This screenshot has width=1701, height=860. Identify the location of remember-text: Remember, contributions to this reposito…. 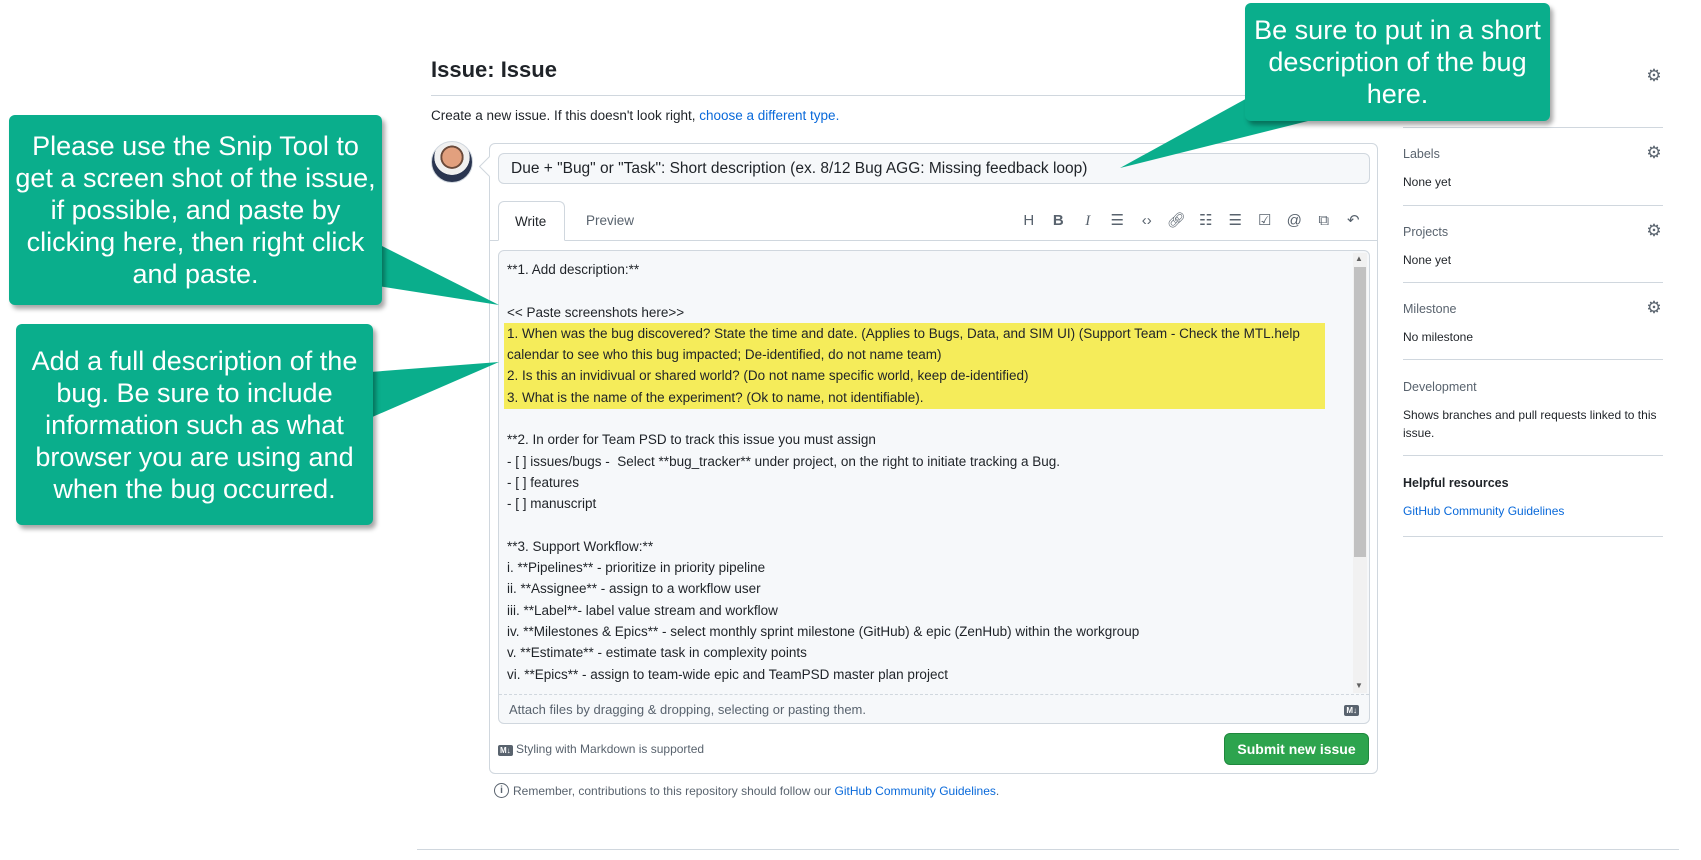
(674, 790).